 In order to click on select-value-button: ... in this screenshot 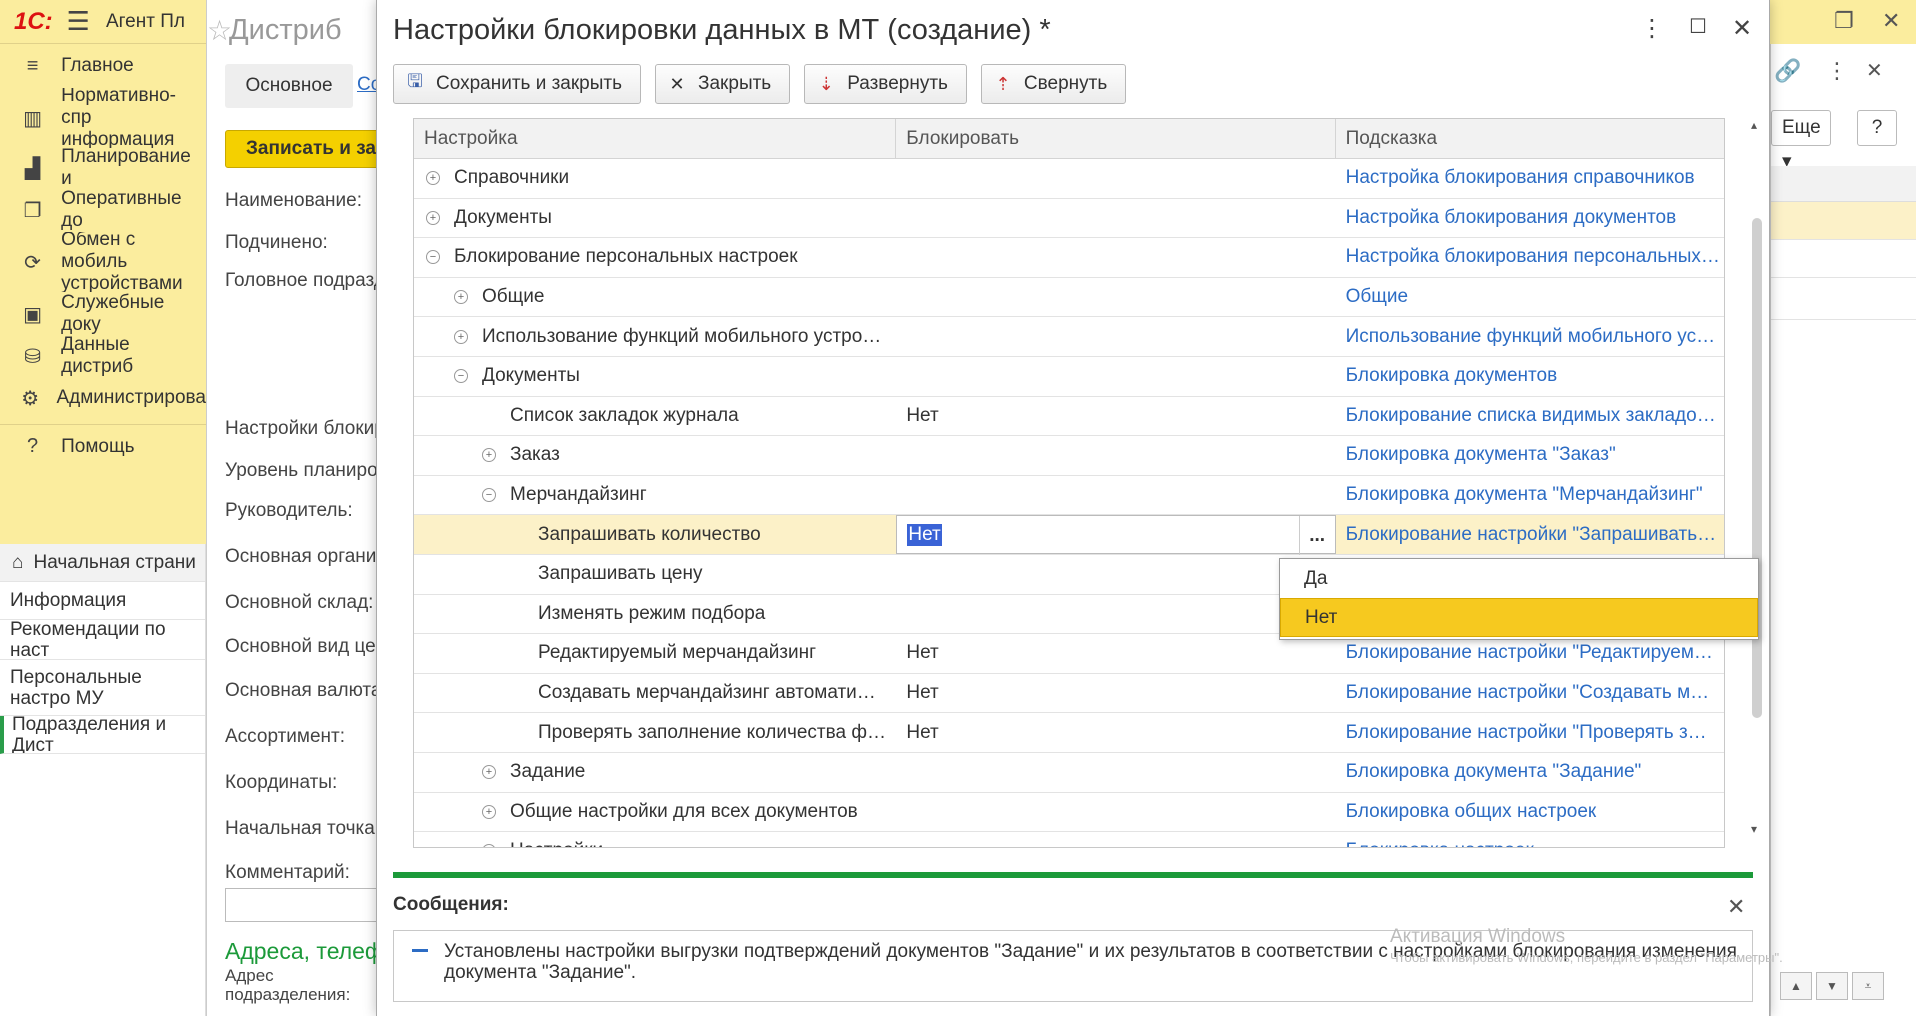, I will do `click(1316, 536)`.